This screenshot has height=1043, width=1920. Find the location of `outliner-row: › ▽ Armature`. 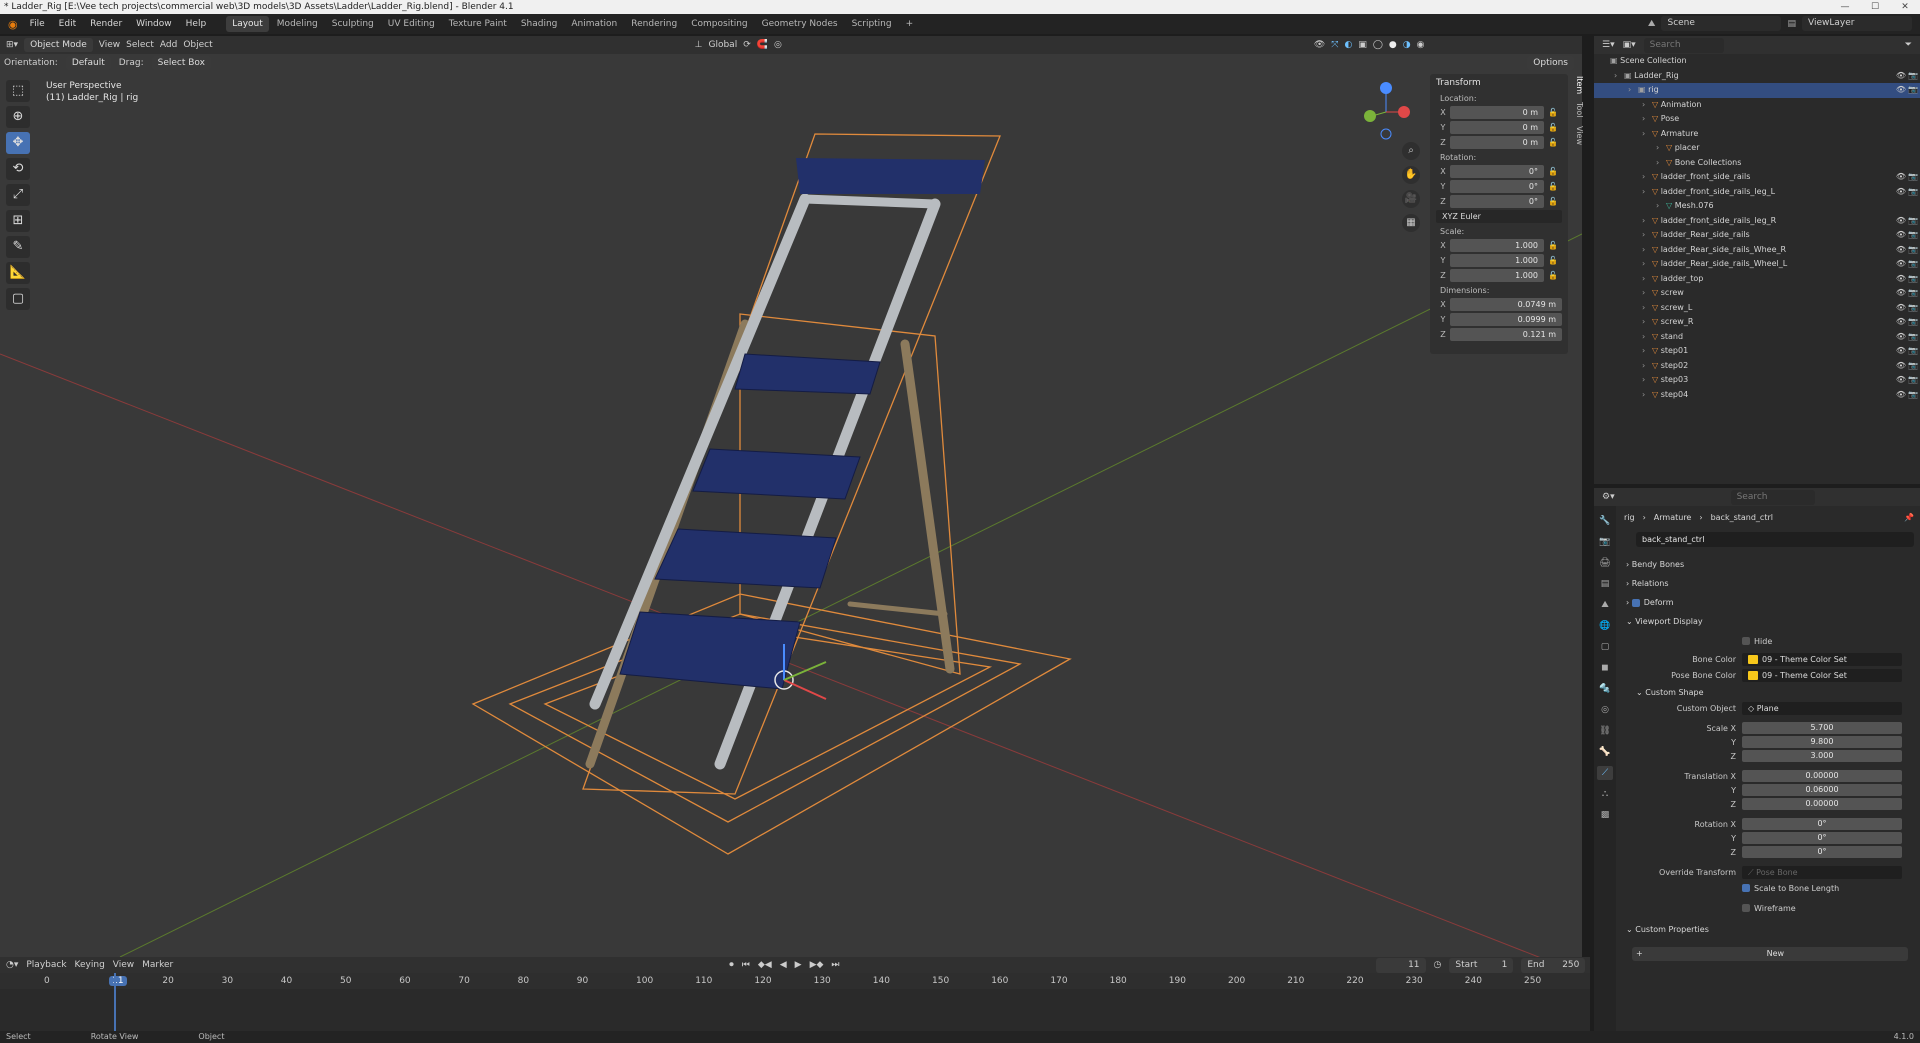

outliner-row: › ▽ Armature is located at coordinates (1757, 134).